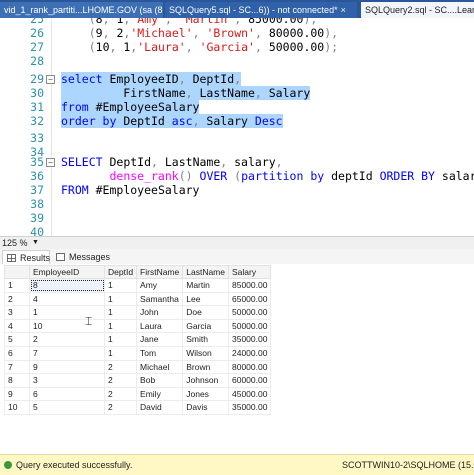  I want to click on grid-cell: 60000.00, so click(249, 380).